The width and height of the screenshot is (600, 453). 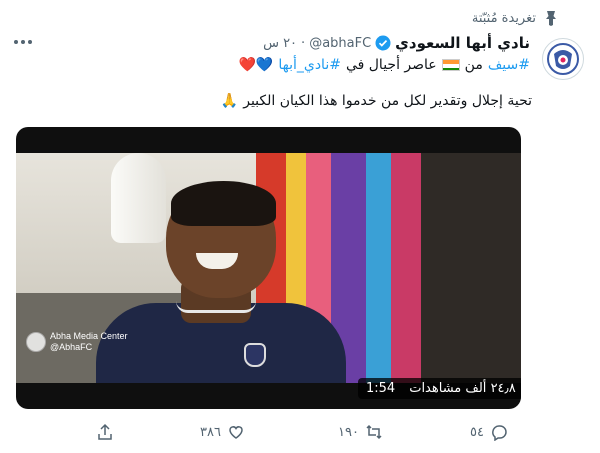 I want to click on share-button, so click(x=105, y=432).